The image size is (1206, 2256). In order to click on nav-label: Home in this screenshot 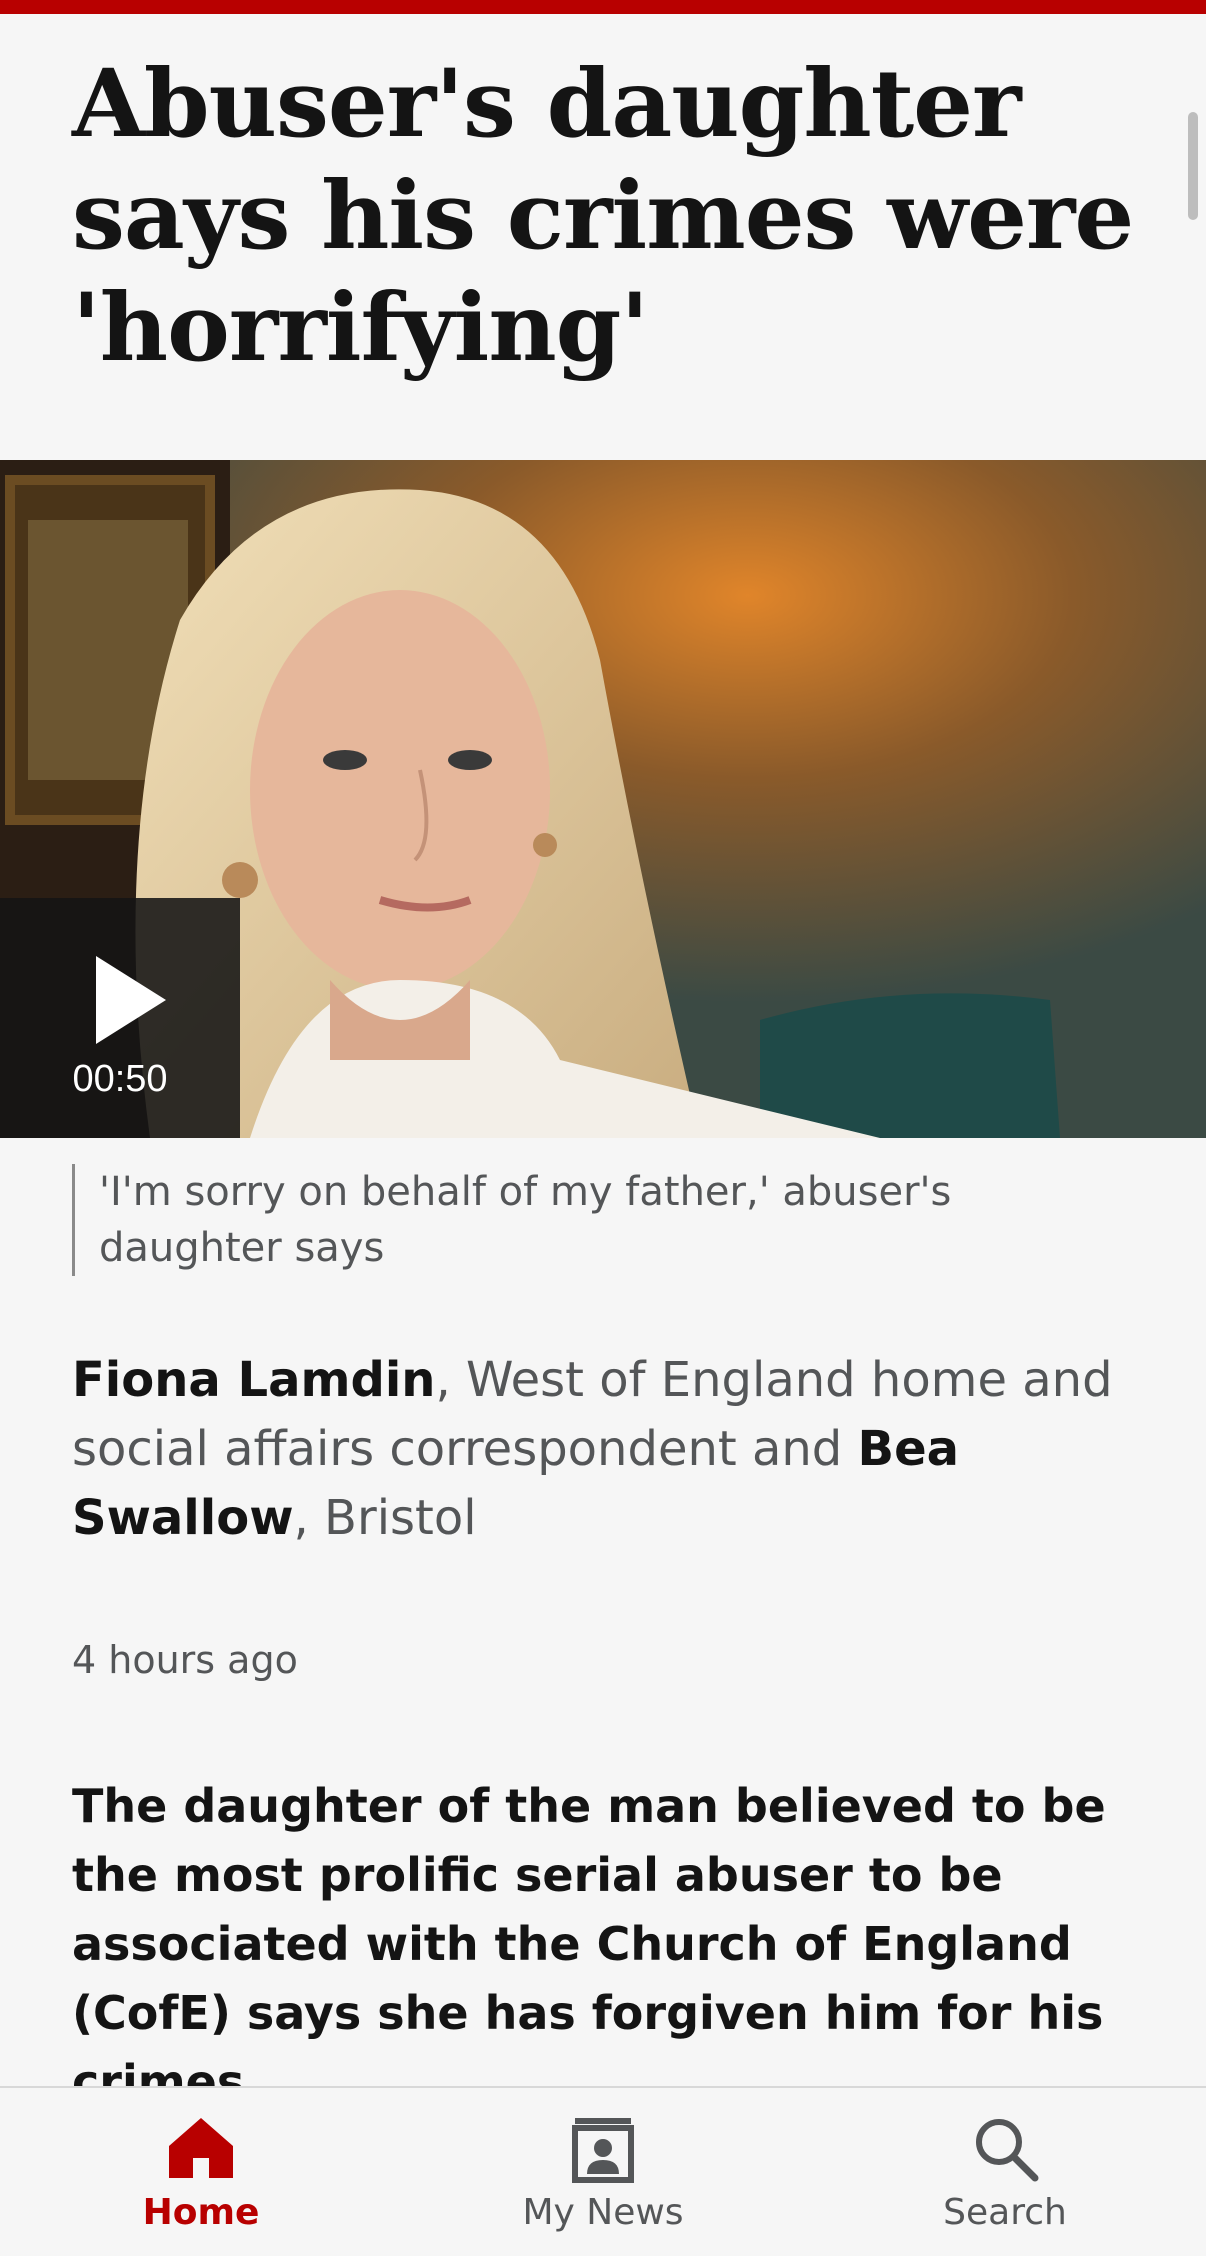, I will do `click(201, 2212)`.